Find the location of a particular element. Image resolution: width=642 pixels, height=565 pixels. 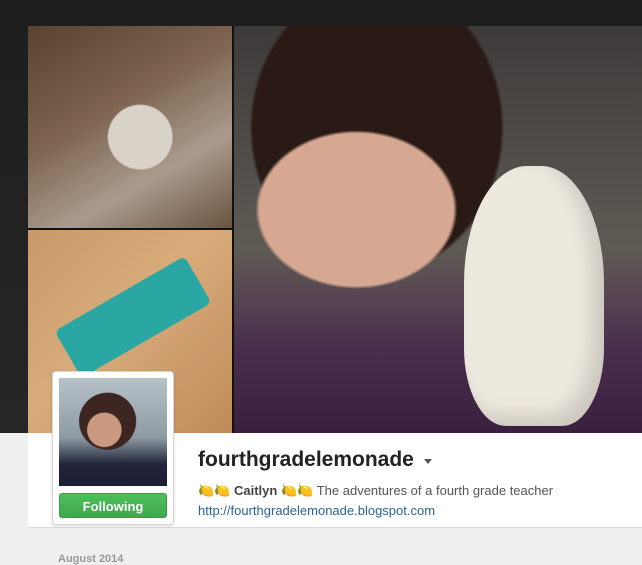

profile-full-name: Caitlyn is located at coordinates (256, 490).